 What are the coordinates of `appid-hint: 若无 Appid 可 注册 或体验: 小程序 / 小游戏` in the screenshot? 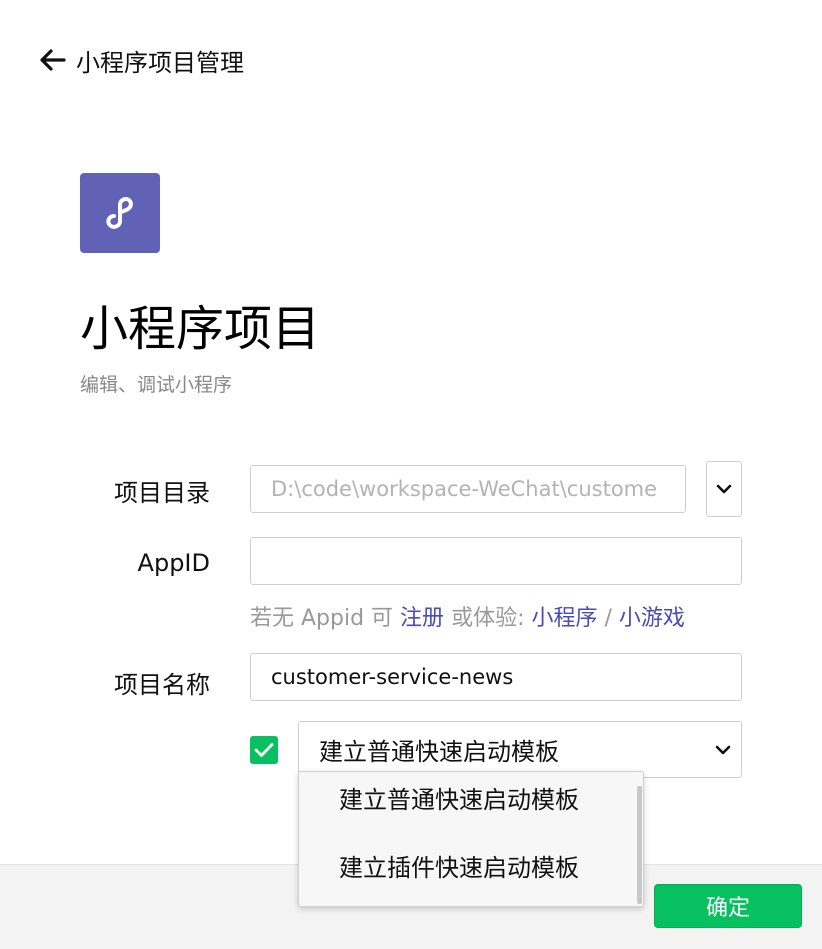 It's located at (467, 616).